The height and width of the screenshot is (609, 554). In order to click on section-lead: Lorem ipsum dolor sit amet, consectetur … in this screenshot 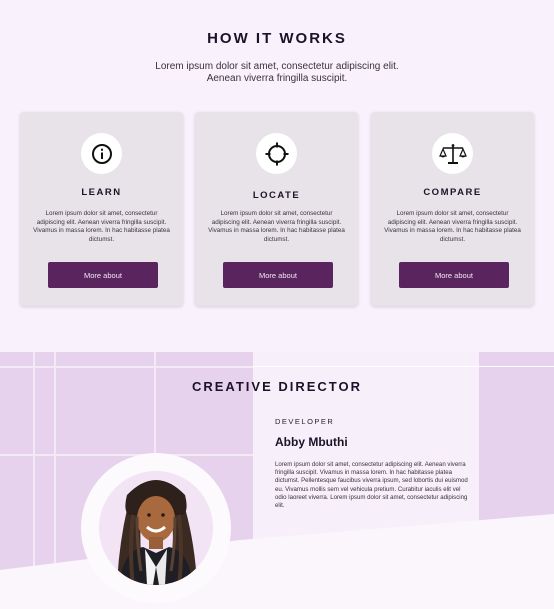, I will do `click(277, 72)`.